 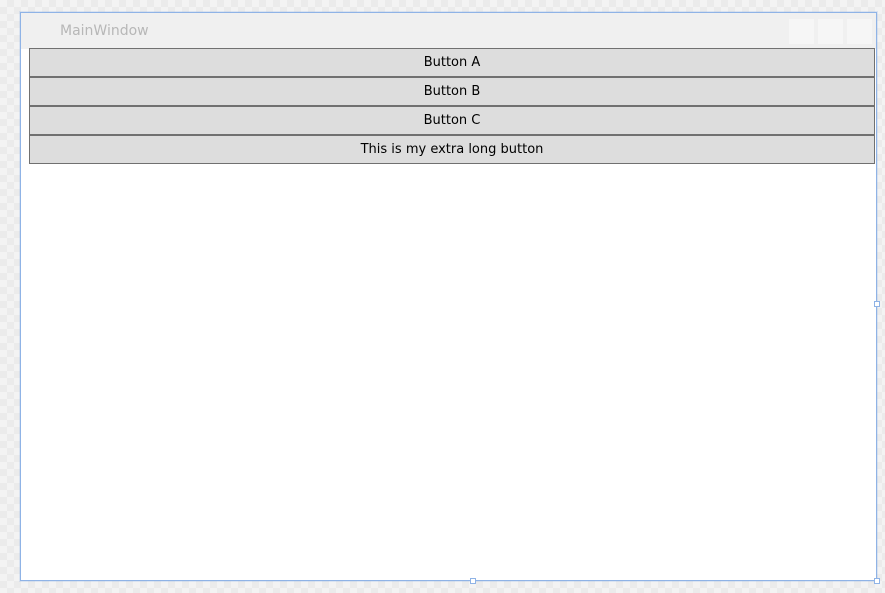 What do you see at coordinates (452, 120) in the screenshot?
I see `button-c: Button C` at bounding box center [452, 120].